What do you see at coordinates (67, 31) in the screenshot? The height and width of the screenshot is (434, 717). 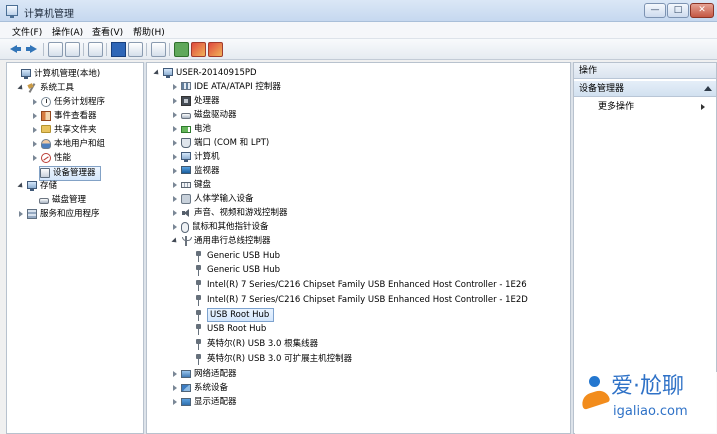 I see `menu-action: 操作(A)` at bounding box center [67, 31].